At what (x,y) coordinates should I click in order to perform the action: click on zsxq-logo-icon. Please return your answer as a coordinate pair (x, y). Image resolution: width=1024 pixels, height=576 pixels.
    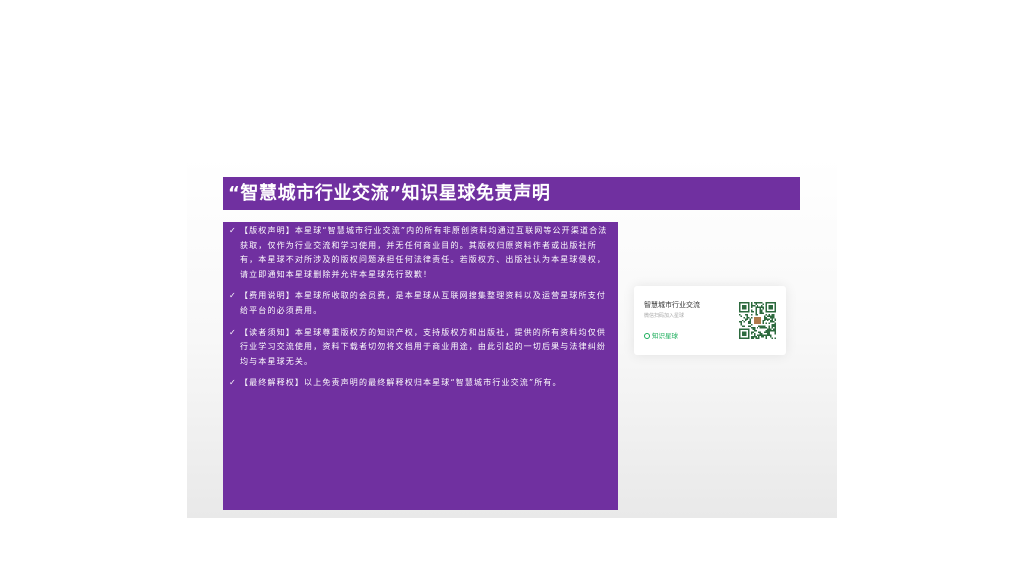
    Looking at the image, I should click on (647, 336).